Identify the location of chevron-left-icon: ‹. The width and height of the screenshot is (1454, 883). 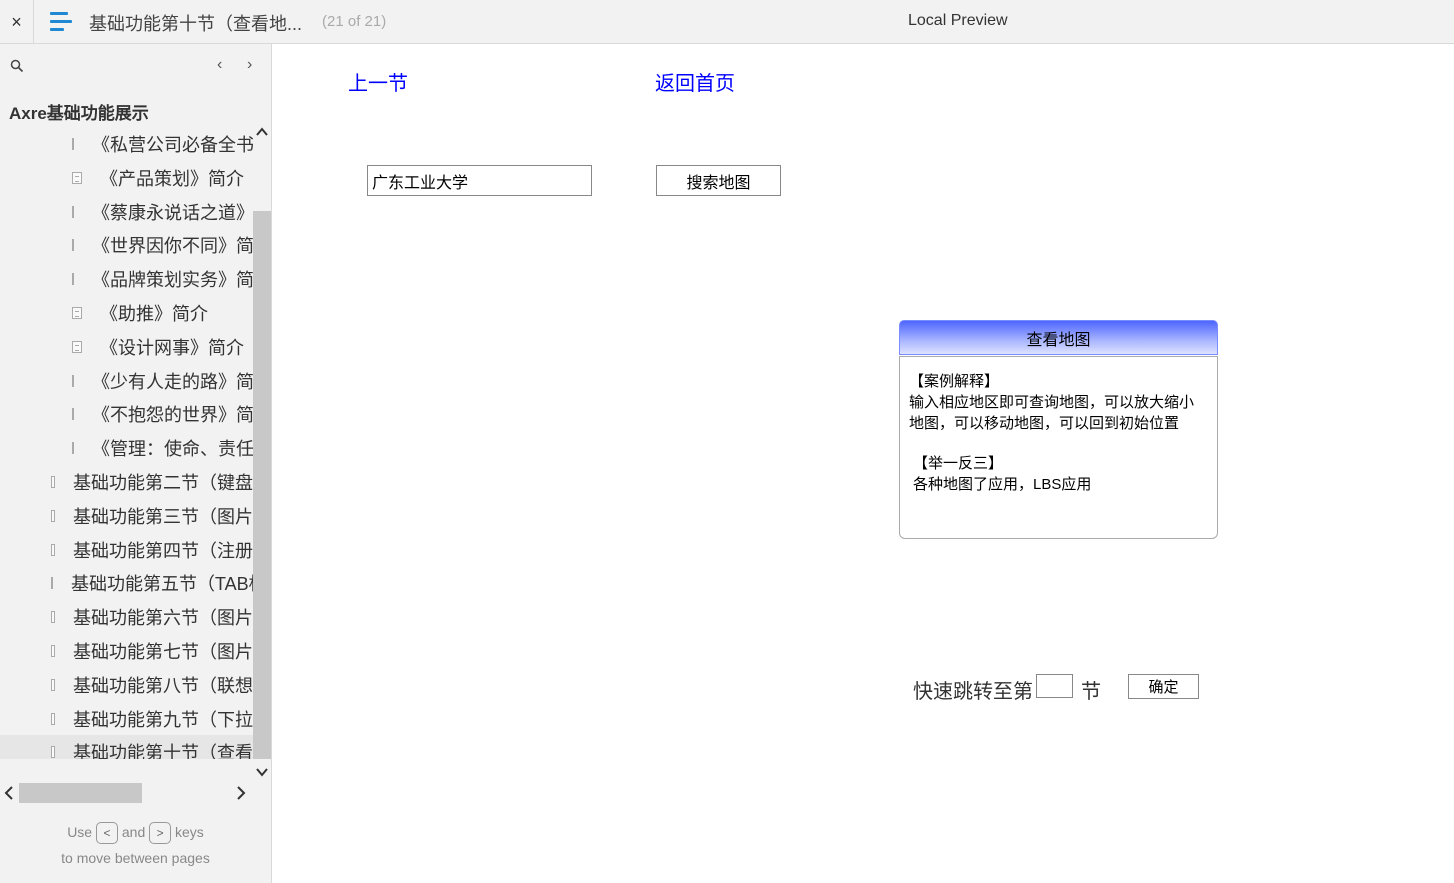
(219, 65).